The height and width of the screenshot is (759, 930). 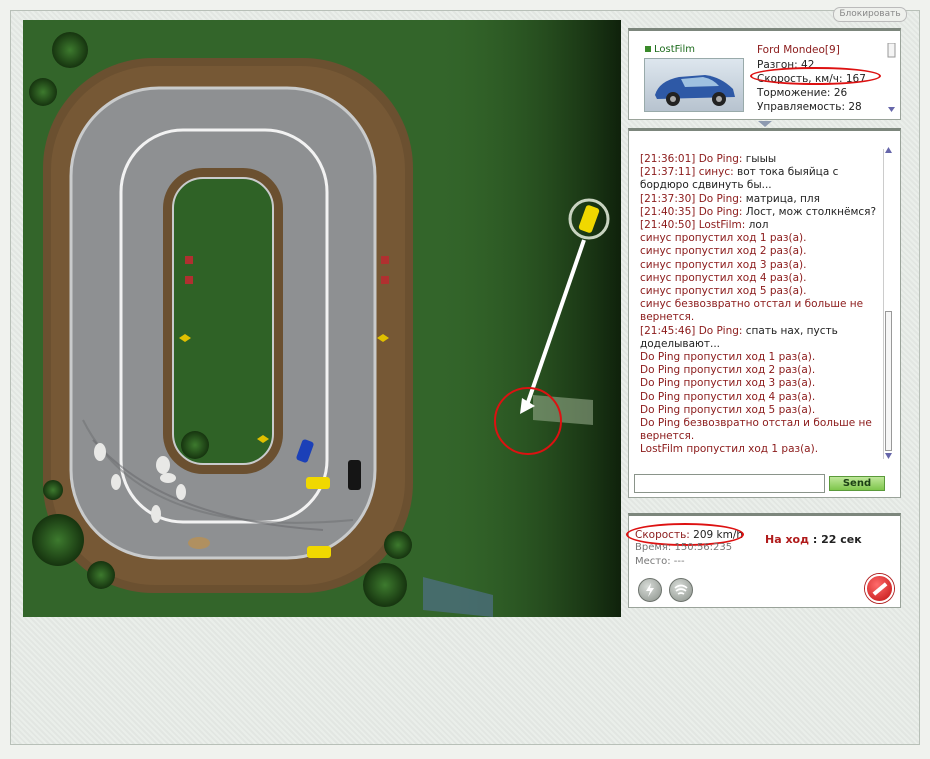 I want to click on player-scrollbar, so click(x=891, y=78).